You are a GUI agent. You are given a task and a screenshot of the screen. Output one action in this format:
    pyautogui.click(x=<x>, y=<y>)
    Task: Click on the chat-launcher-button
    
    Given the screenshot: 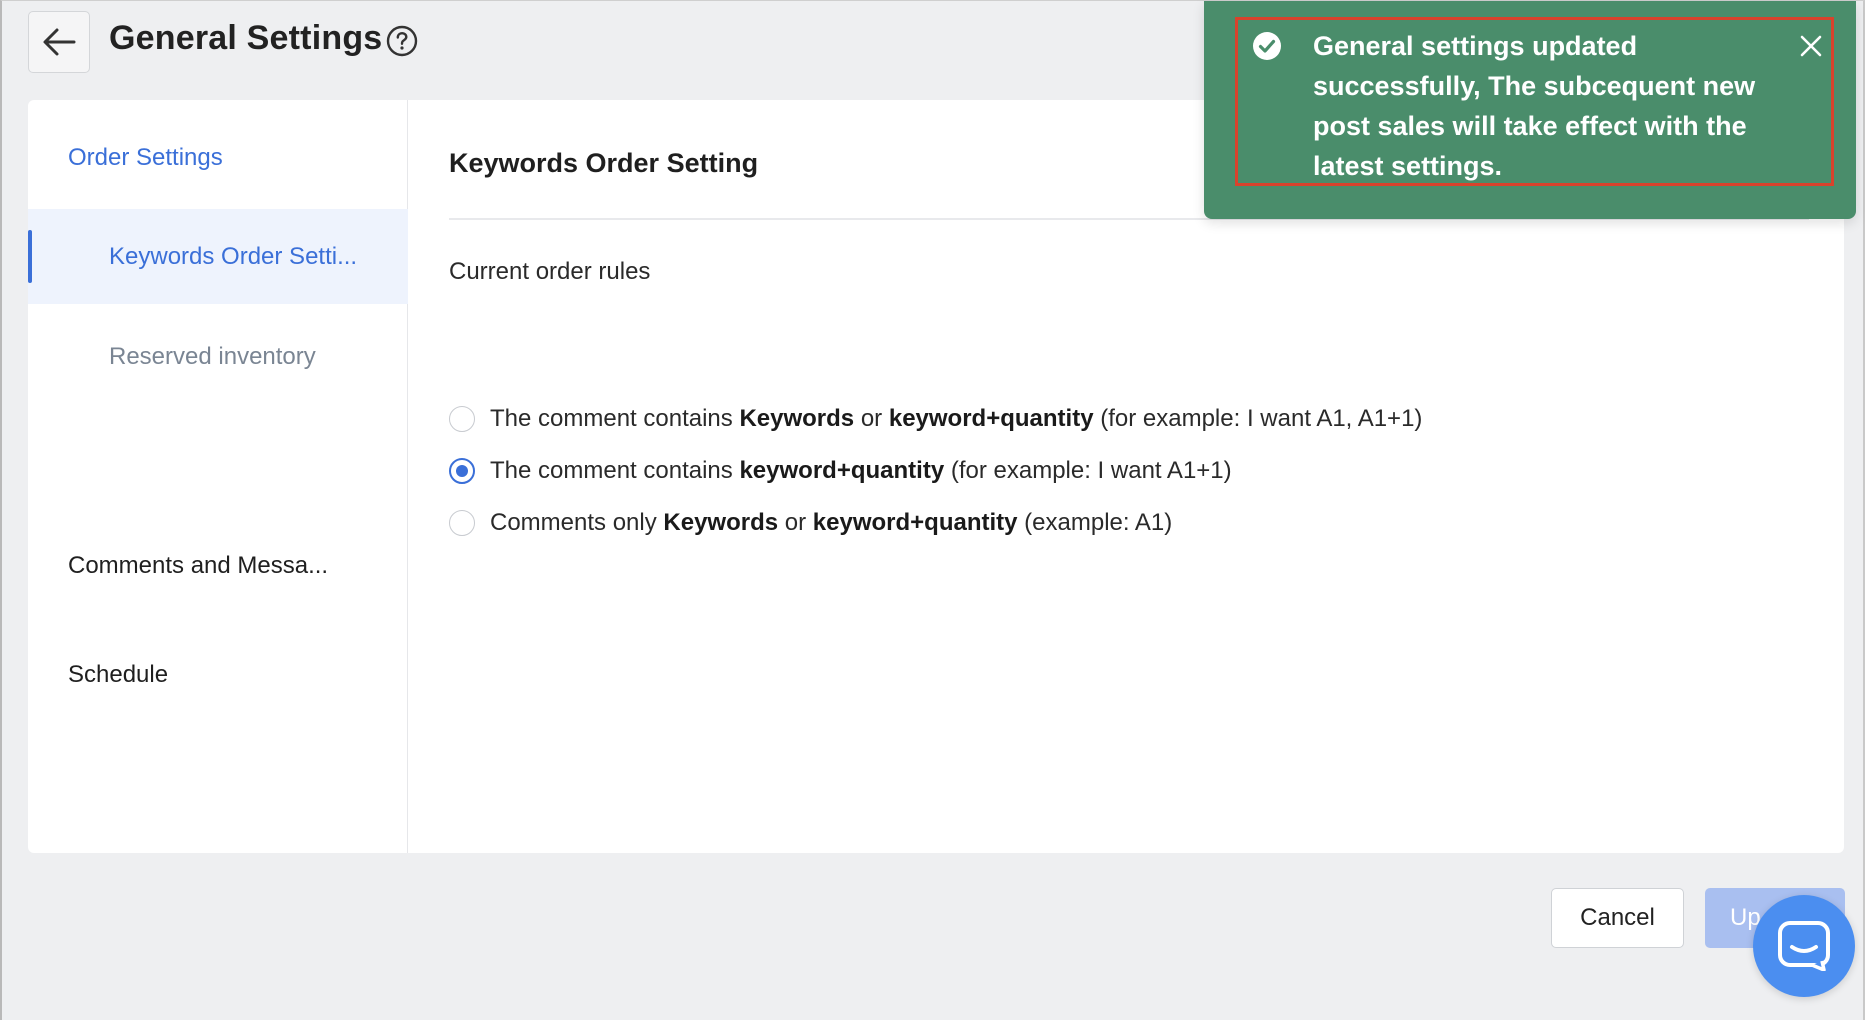 What is the action you would take?
    pyautogui.click(x=1804, y=946)
    